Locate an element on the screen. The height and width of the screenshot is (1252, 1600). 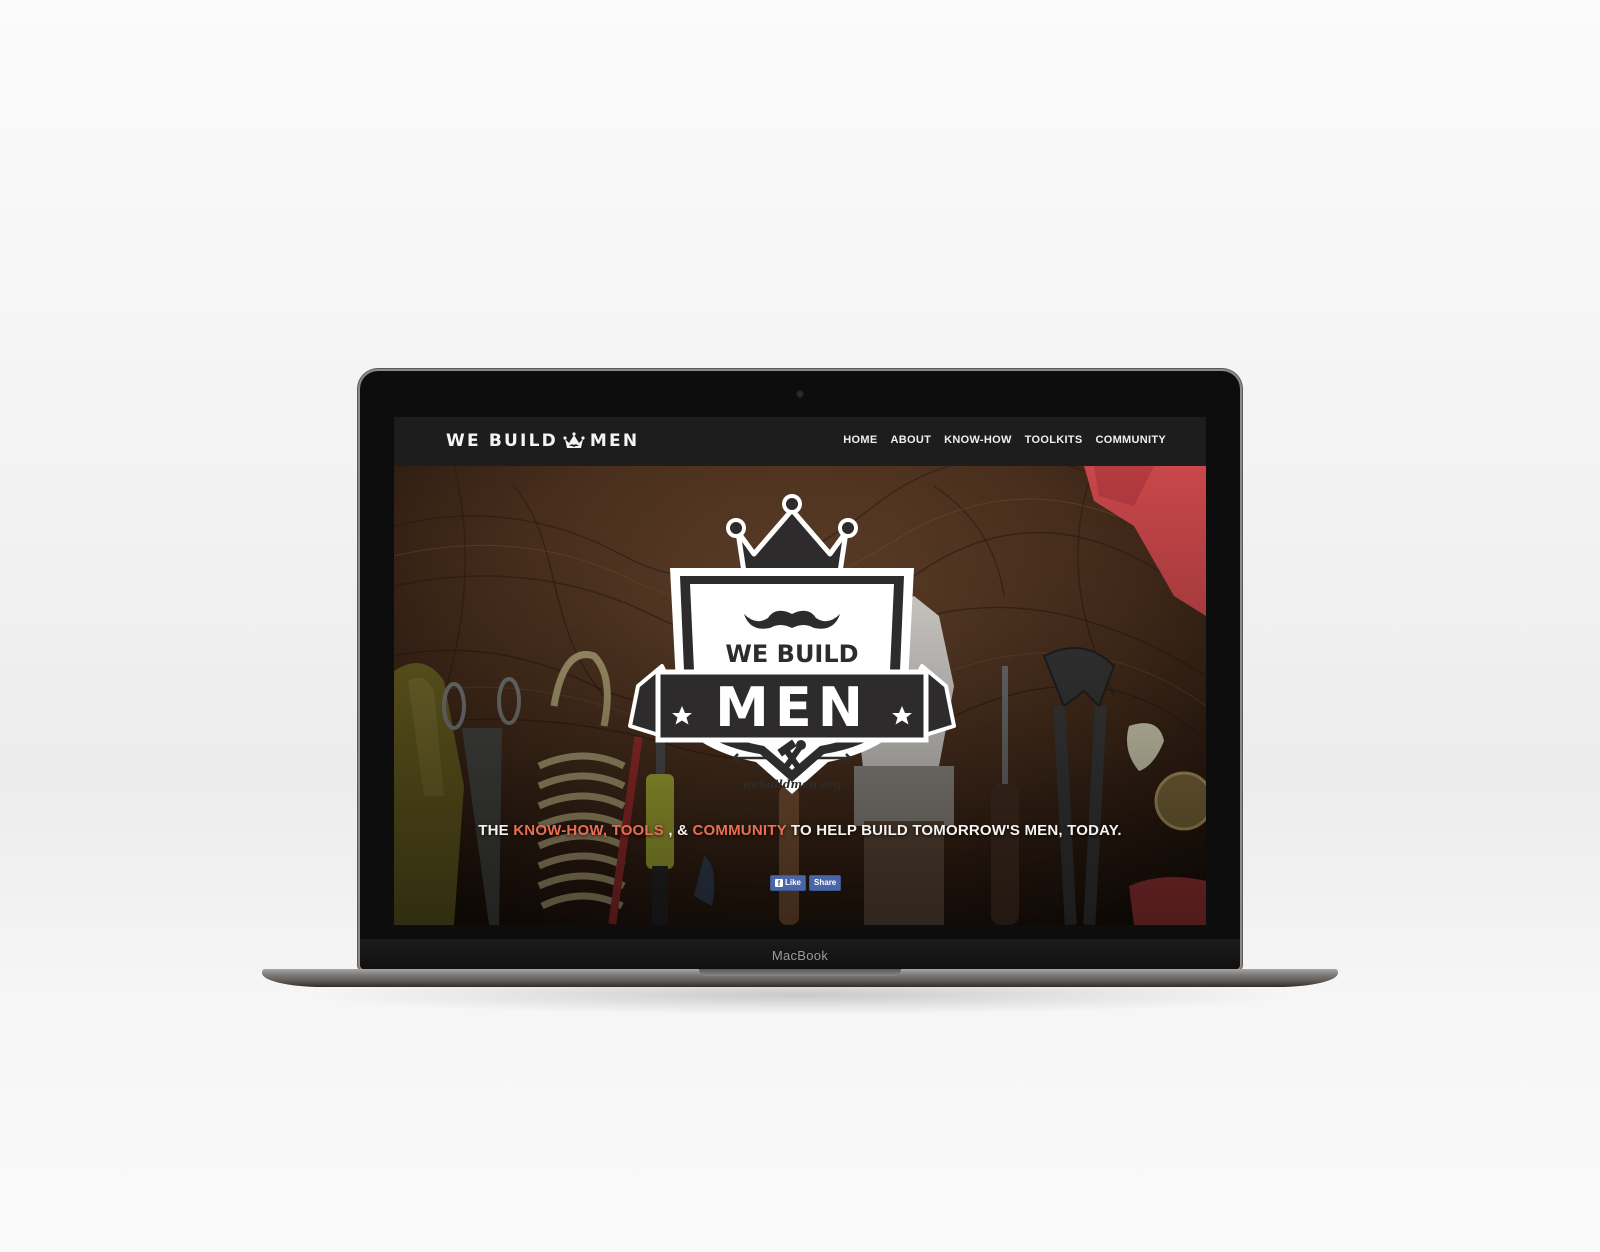
tagline-part-1: THE is located at coordinates (496, 830).